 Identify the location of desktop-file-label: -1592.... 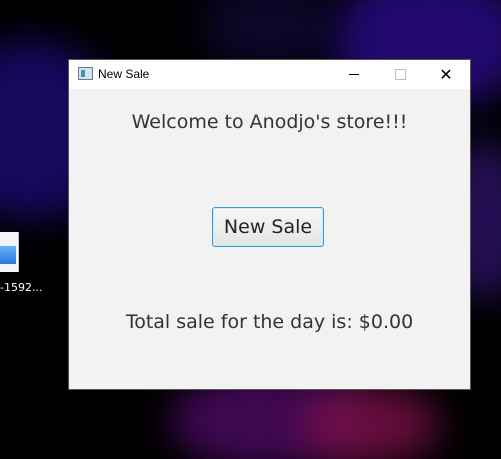
(21, 287).